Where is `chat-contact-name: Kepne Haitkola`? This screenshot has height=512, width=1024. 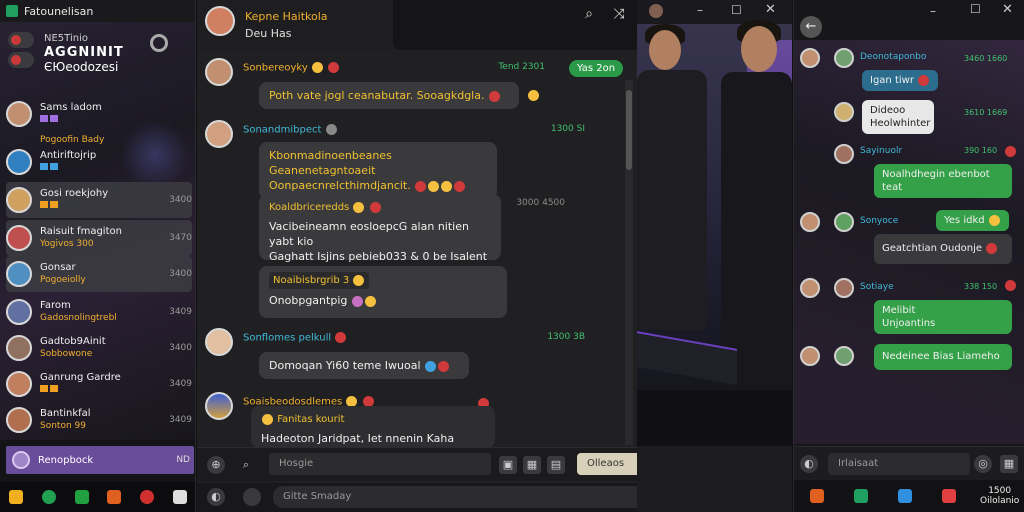
chat-contact-name: Kepne Haitkola is located at coordinates (286, 16).